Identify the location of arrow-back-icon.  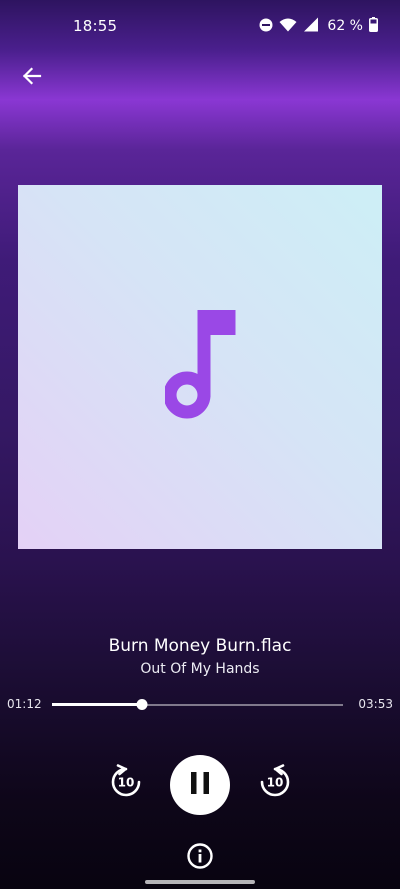
(32, 78).